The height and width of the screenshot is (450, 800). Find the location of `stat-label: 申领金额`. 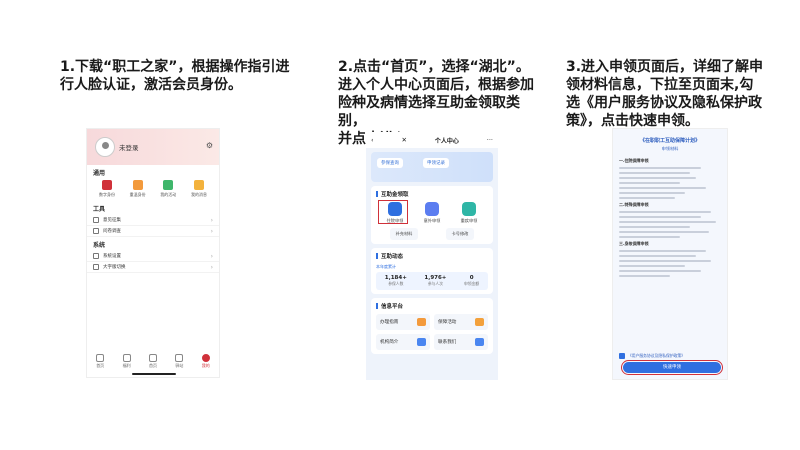

stat-label: 申领金额 is located at coordinates (472, 283).